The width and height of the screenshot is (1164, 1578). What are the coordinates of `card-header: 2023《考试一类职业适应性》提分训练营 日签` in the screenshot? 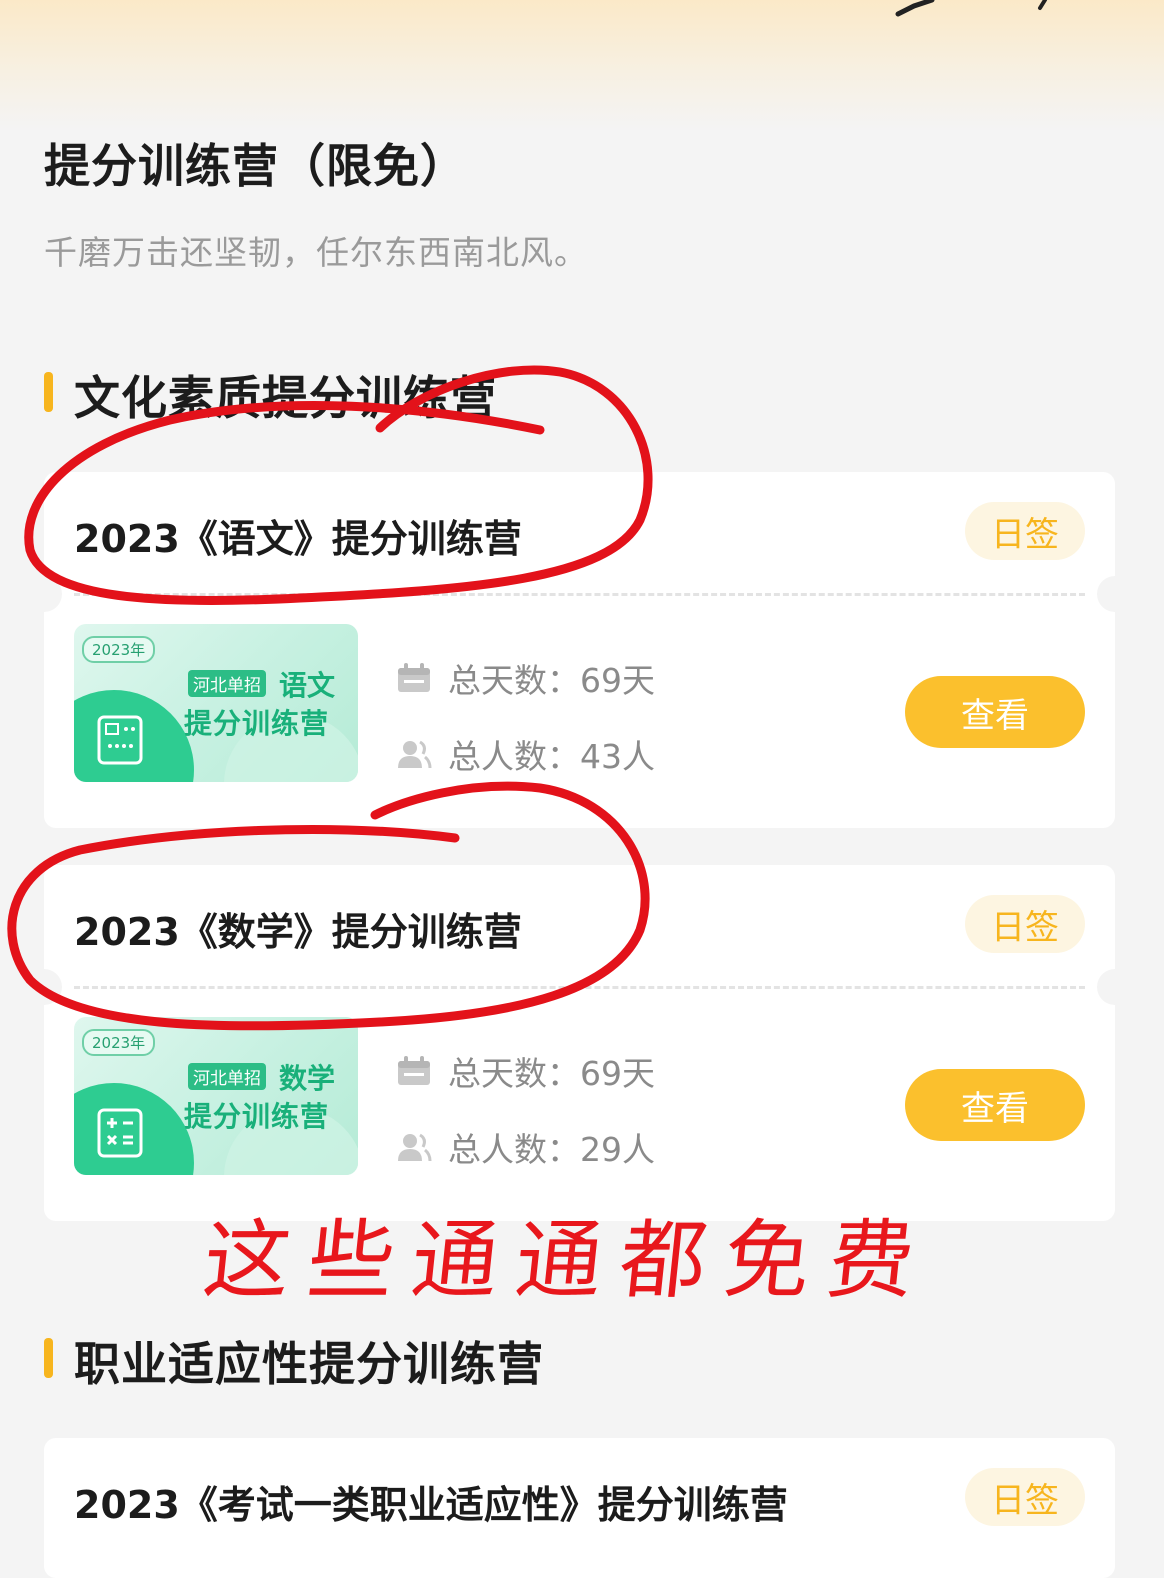 It's located at (579, 1499).